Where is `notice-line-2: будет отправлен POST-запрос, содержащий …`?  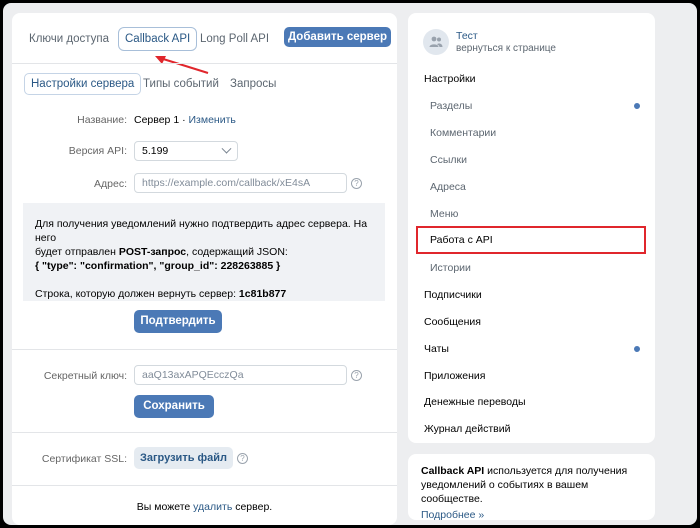
notice-line-2: будет отправлен POST-запрос, содержащий … is located at coordinates (204, 252).